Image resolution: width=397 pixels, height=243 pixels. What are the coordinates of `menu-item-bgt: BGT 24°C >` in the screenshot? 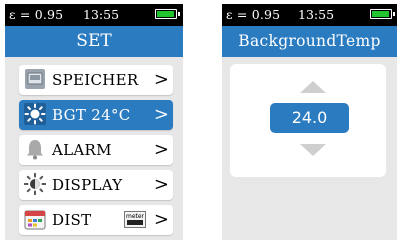 It's located at (96, 115).